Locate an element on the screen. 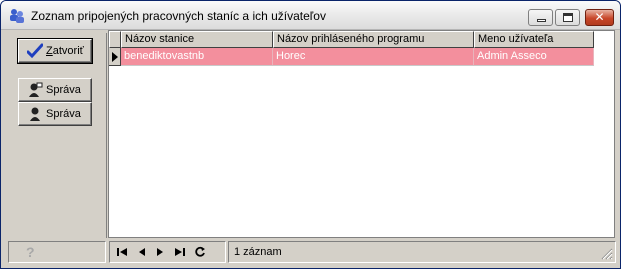  column-header-program: Názov prihláseného programu is located at coordinates (373, 39).